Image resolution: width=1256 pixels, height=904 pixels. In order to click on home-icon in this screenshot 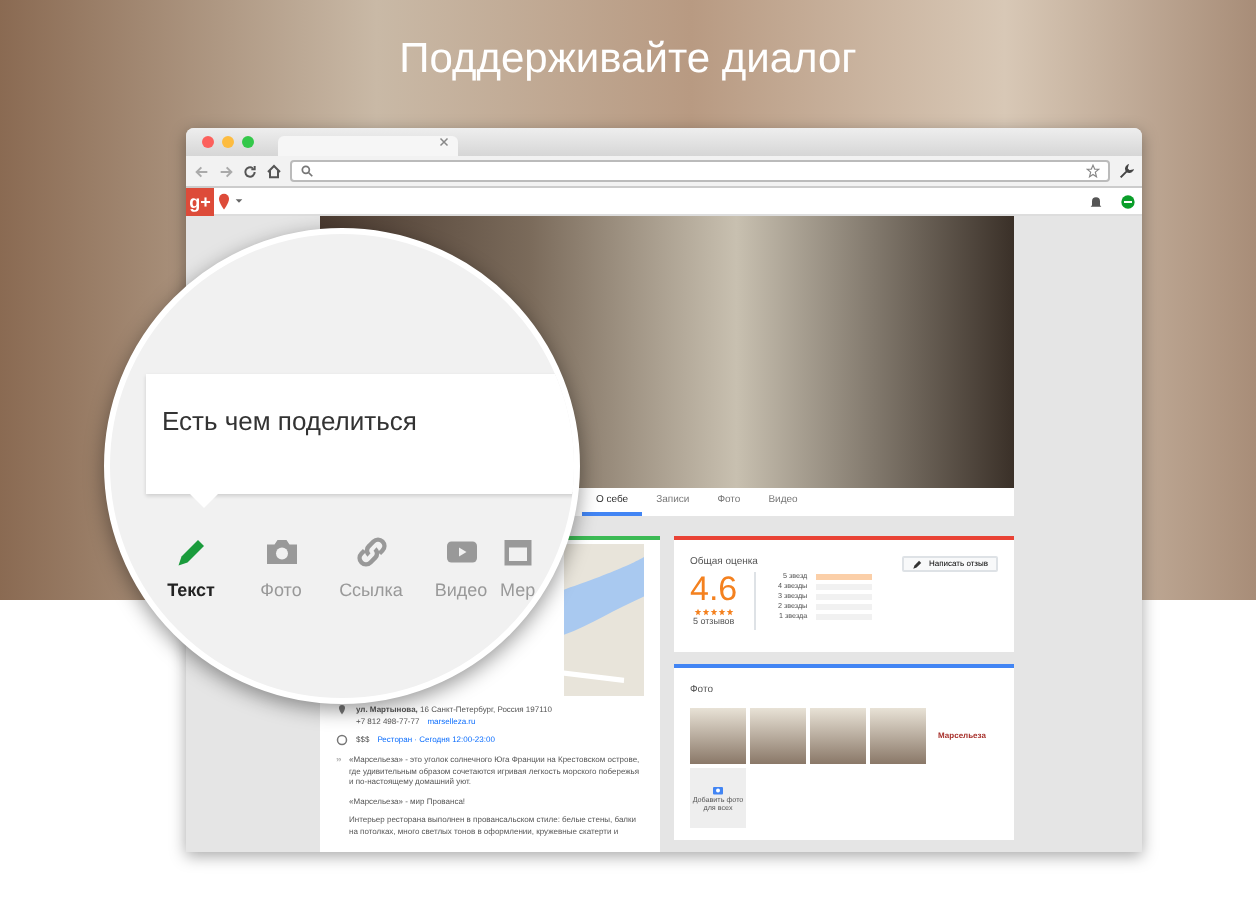, I will do `click(274, 171)`.